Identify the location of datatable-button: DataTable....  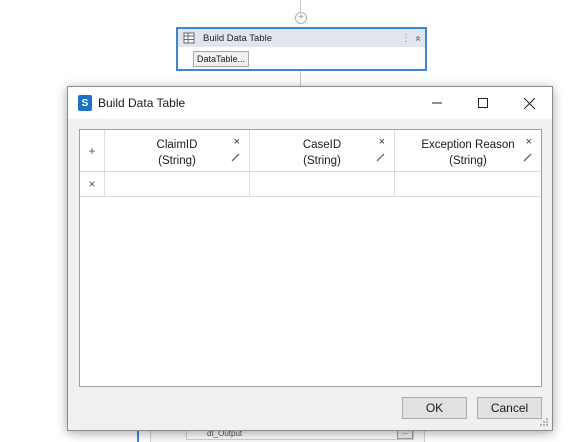
(221, 59).